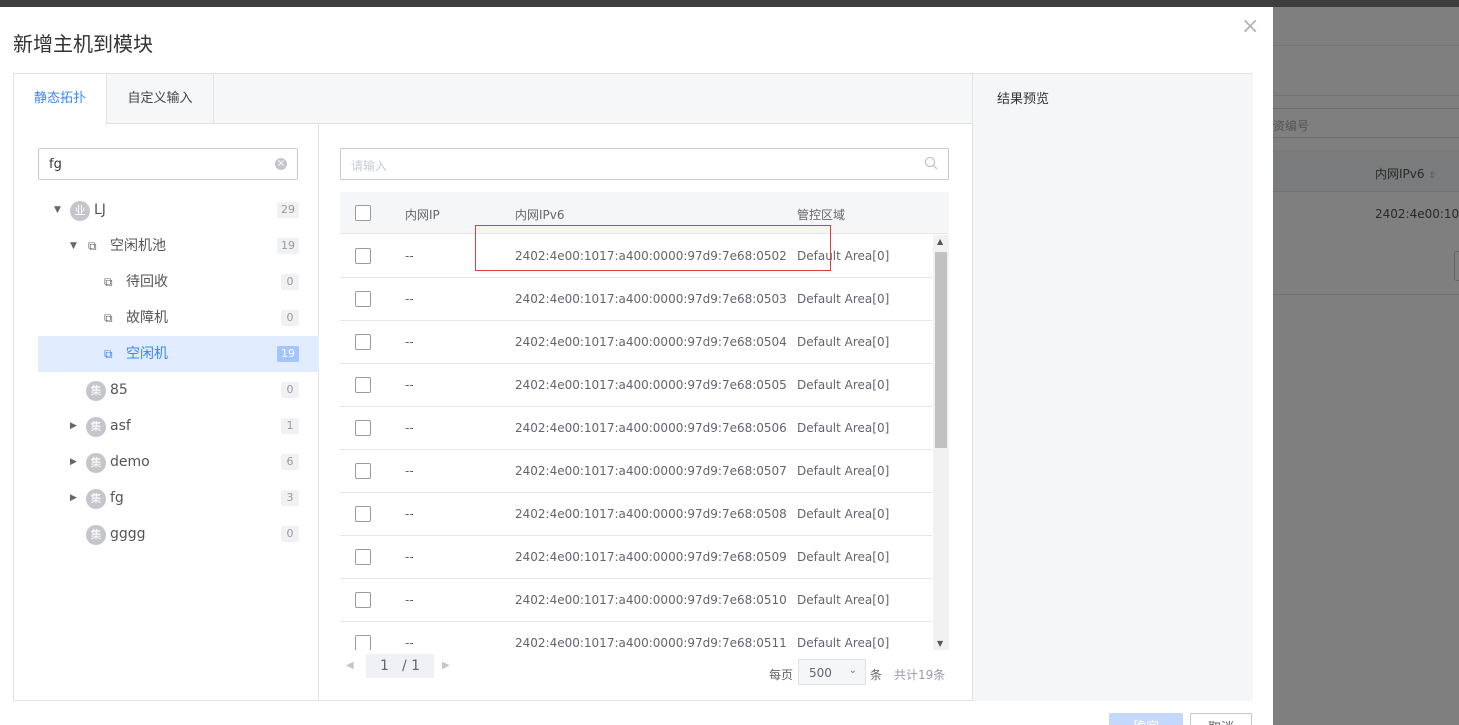 The width and height of the screenshot is (1459, 725). I want to click on tree-search-value: fg, so click(55, 164).